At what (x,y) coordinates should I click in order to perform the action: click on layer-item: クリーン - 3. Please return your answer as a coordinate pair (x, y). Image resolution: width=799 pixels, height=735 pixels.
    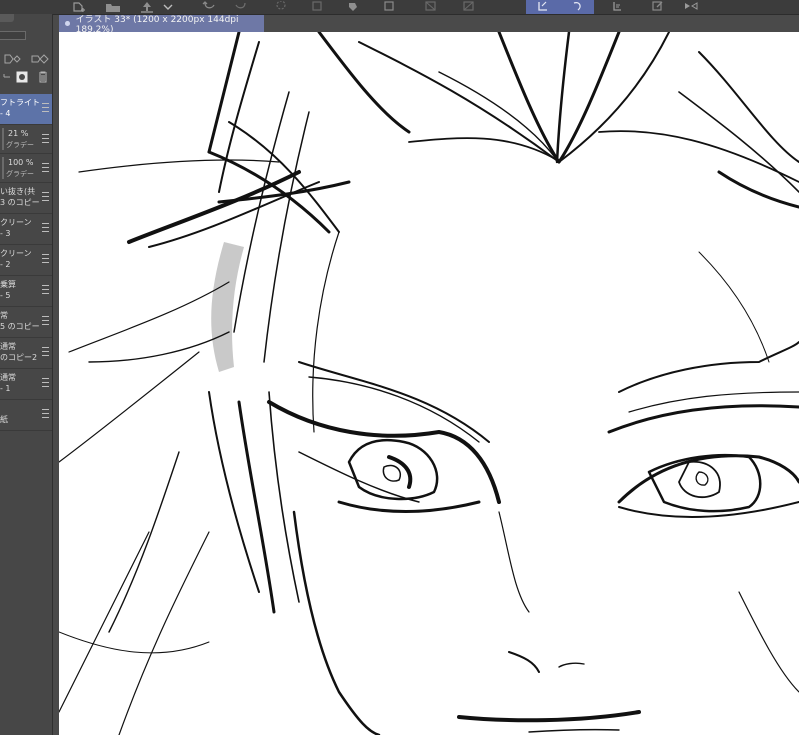
    Looking at the image, I should click on (26, 229).